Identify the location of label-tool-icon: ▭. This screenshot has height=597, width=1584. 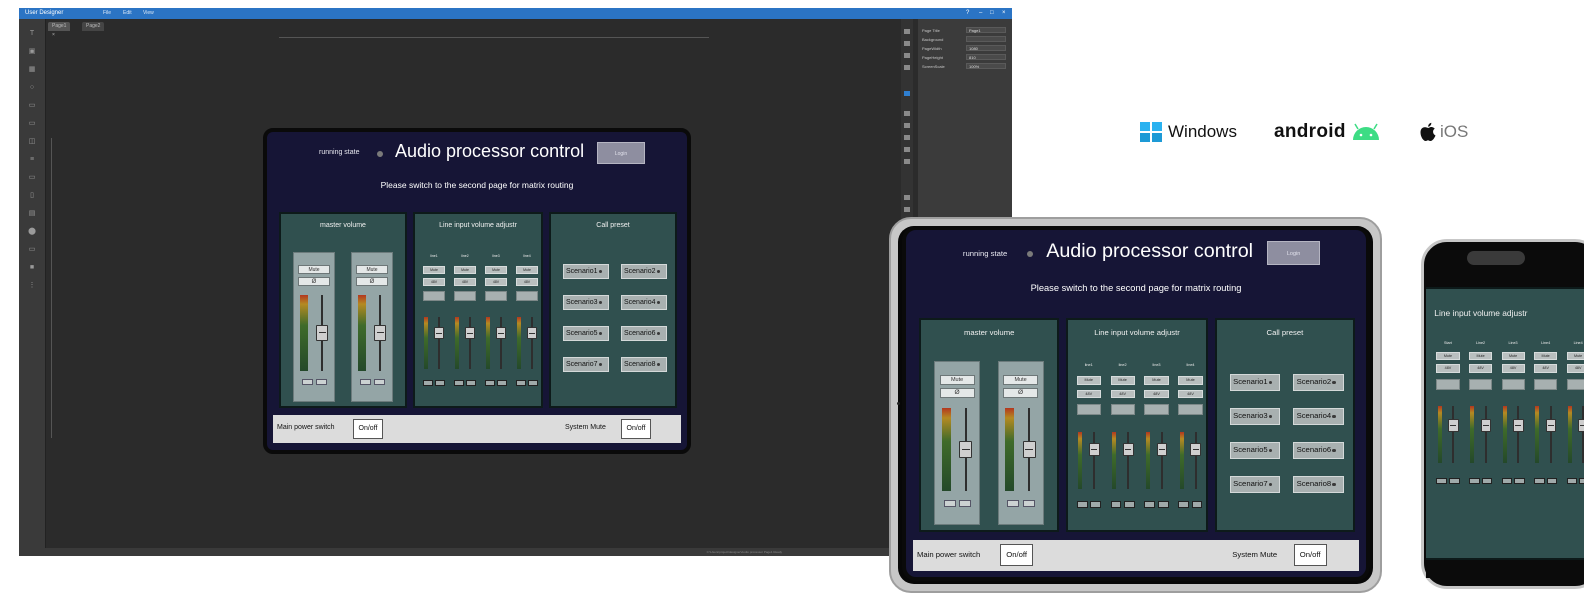
(32, 124).